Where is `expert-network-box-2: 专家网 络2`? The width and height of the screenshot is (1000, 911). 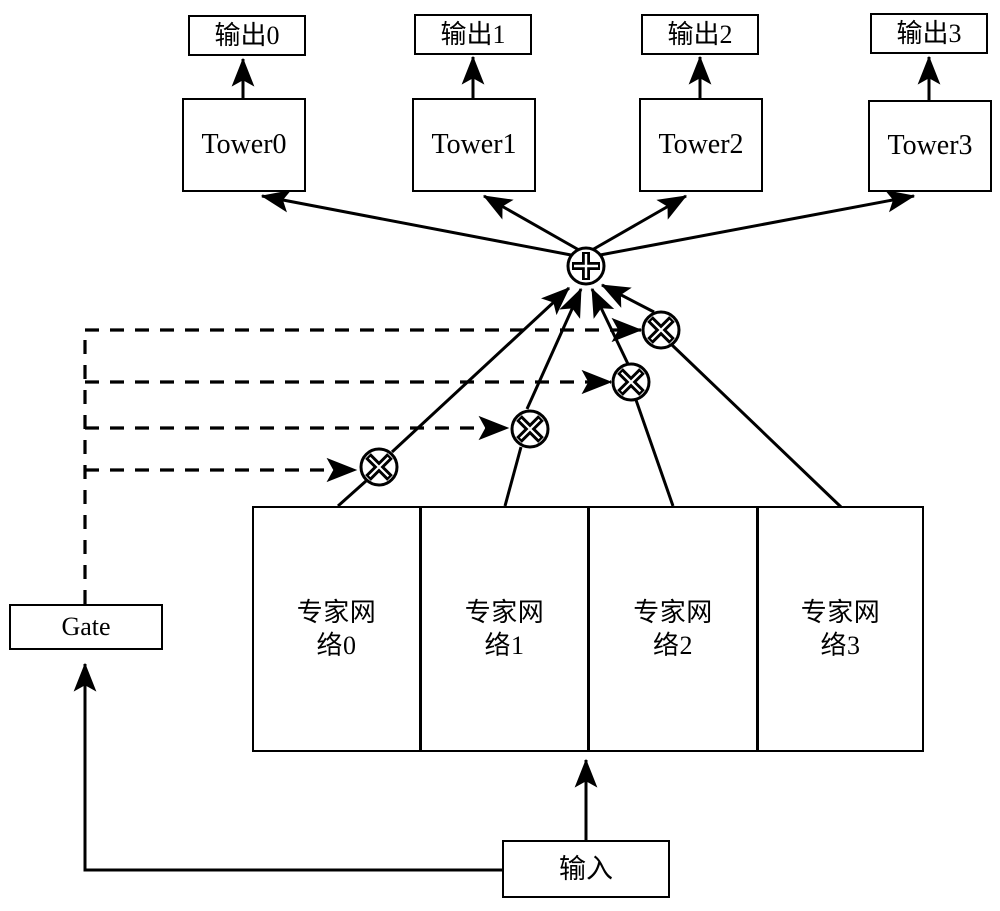 expert-network-box-2: 专家网 络2 is located at coordinates (673, 629).